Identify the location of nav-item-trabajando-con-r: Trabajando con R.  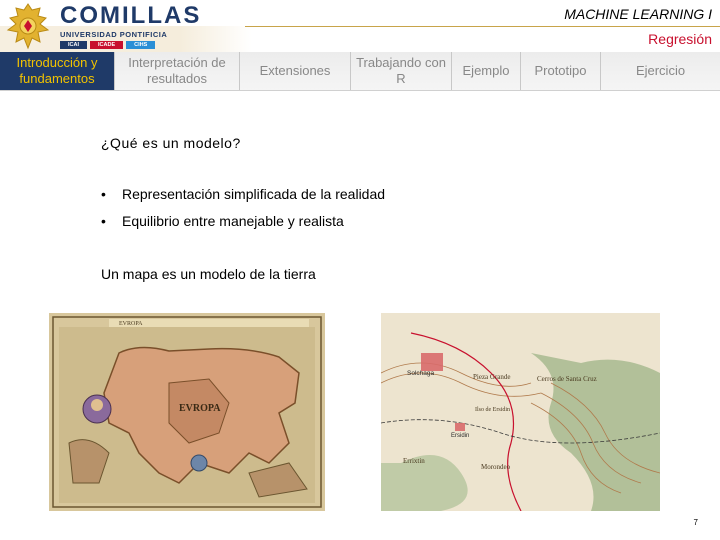
(401, 71).